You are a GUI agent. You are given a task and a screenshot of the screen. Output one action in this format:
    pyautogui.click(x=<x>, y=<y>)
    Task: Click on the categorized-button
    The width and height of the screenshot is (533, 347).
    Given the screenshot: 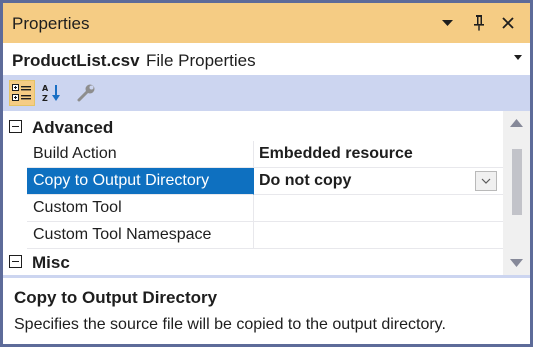 What is the action you would take?
    pyautogui.click(x=22, y=93)
    